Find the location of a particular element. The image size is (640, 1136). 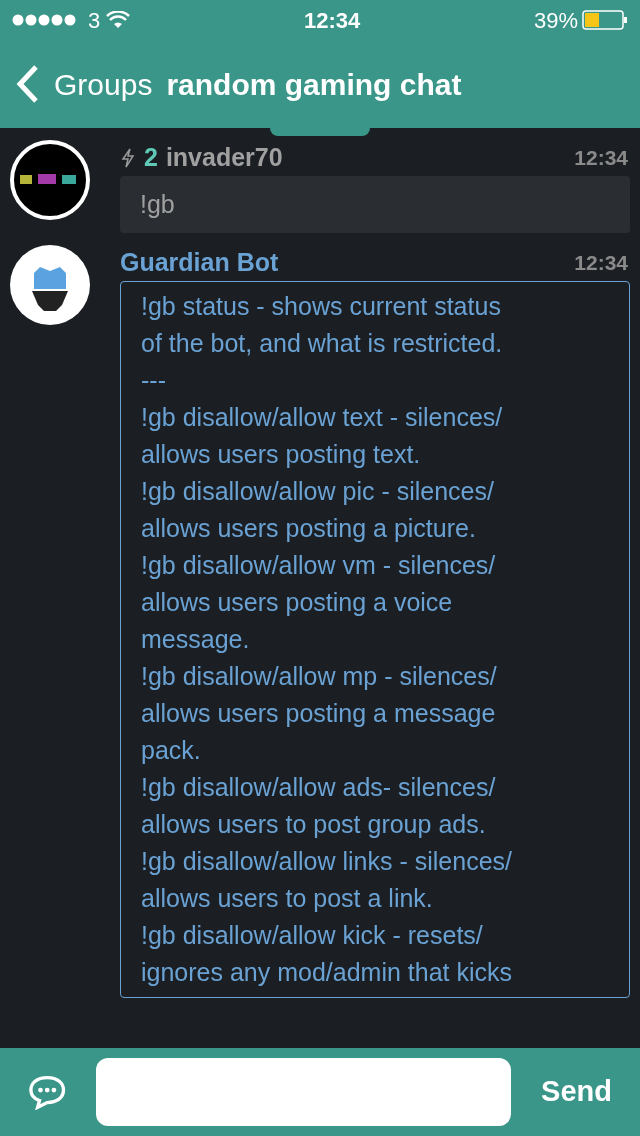

rank-count: 2 is located at coordinates (151, 158).